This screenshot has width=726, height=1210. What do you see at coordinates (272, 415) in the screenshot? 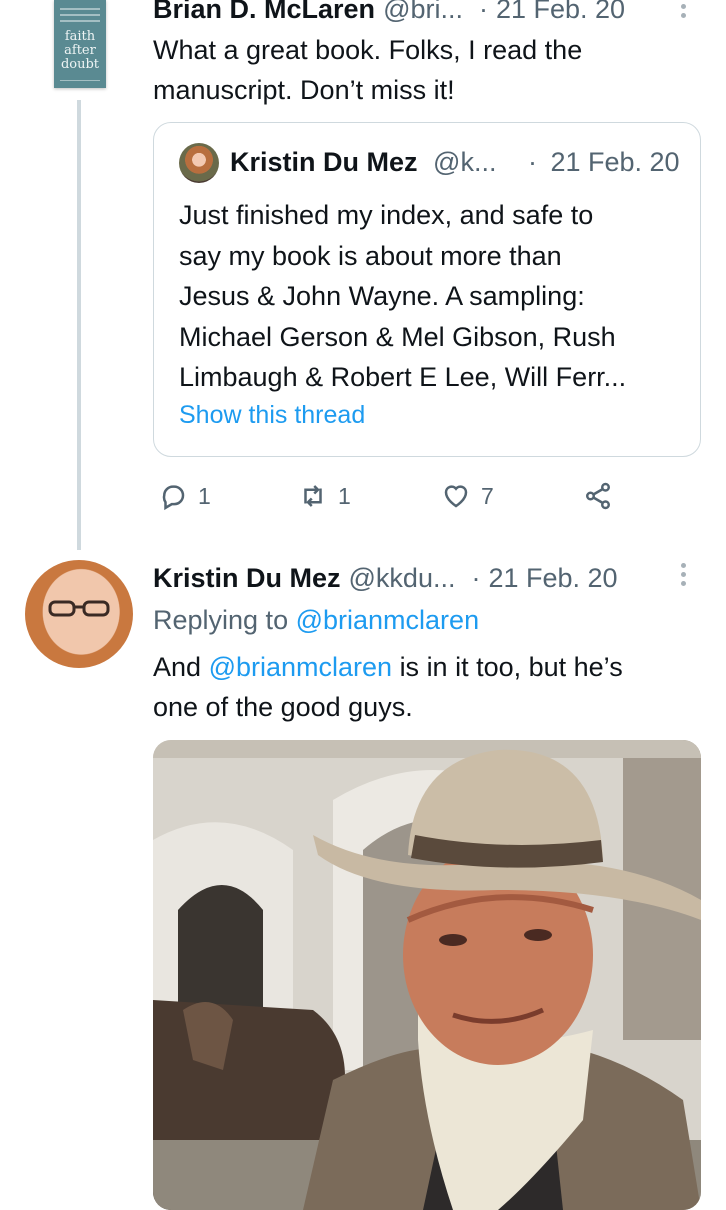
I see `show-thread-link: Show this thread` at bounding box center [272, 415].